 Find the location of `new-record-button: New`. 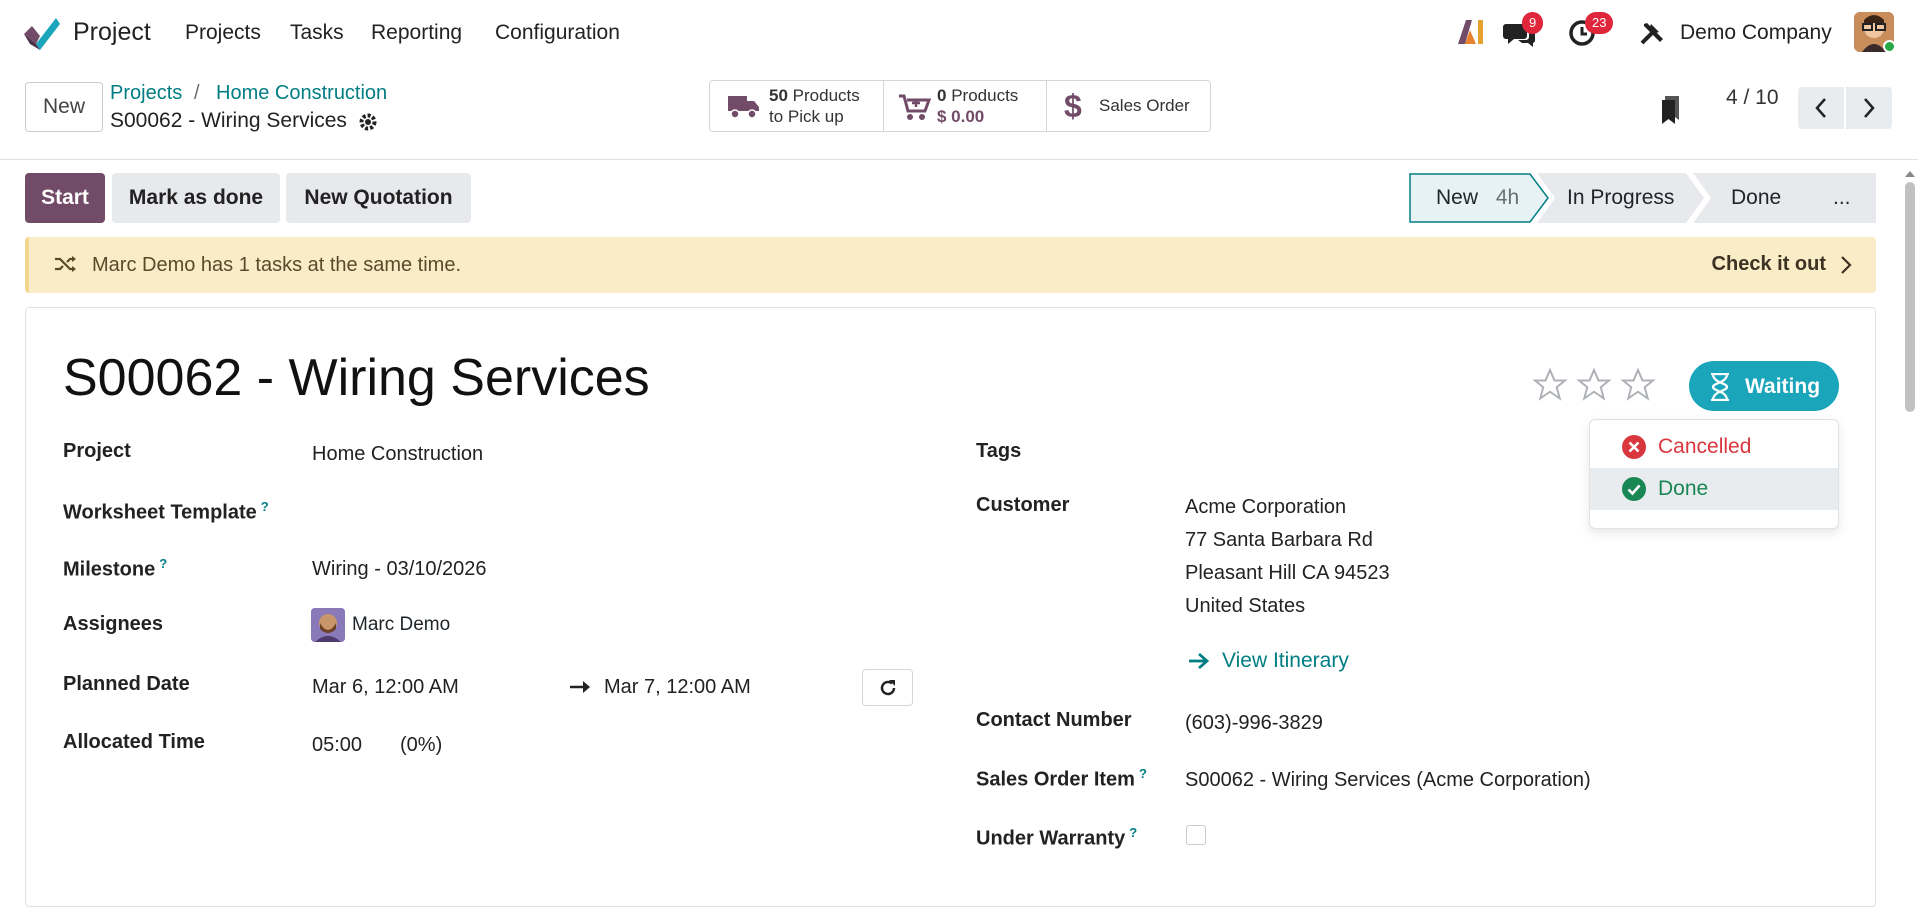

new-record-button: New is located at coordinates (64, 107).